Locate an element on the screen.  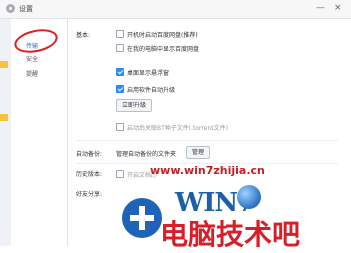
minimize-icon: — is located at coordinates (320, 8).